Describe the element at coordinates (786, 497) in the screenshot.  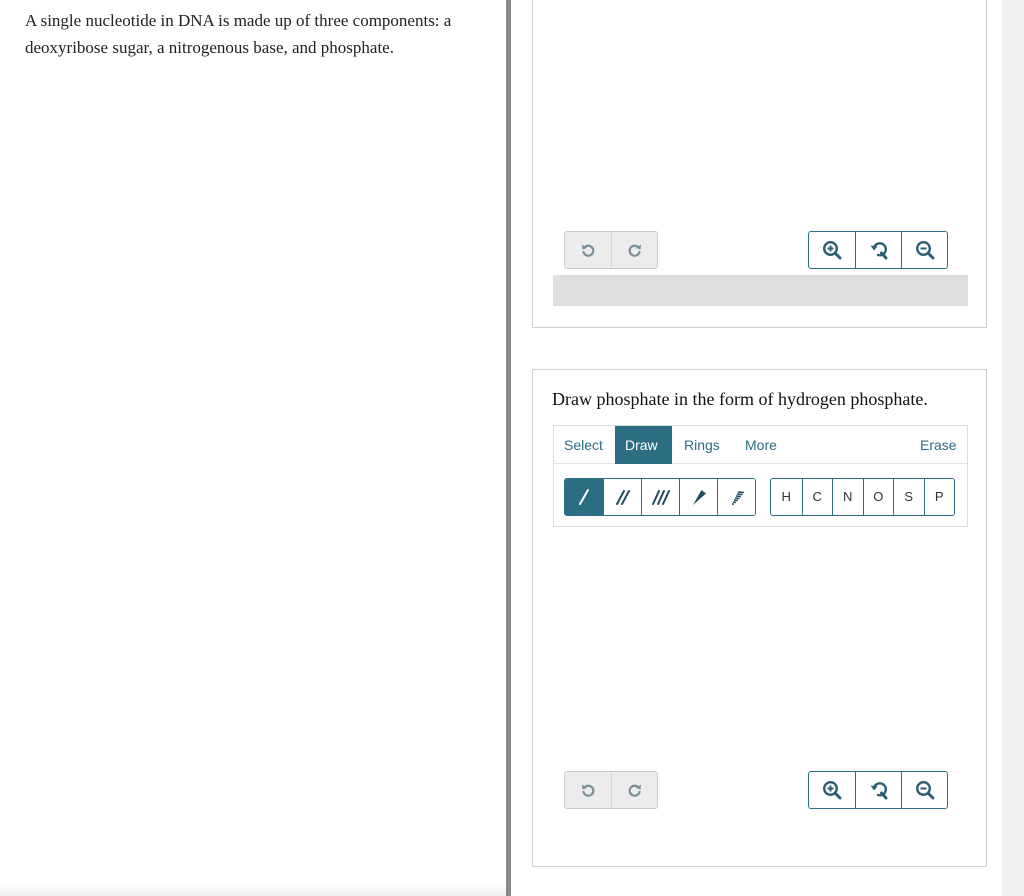
I see `atom-h-button: H` at that location.